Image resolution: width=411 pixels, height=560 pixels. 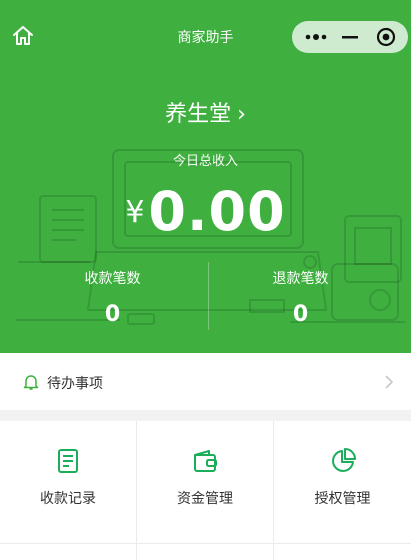 What do you see at coordinates (75, 384) in the screenshot?
I see `todo-label: 待办事项` at bounding box center [75, 384].